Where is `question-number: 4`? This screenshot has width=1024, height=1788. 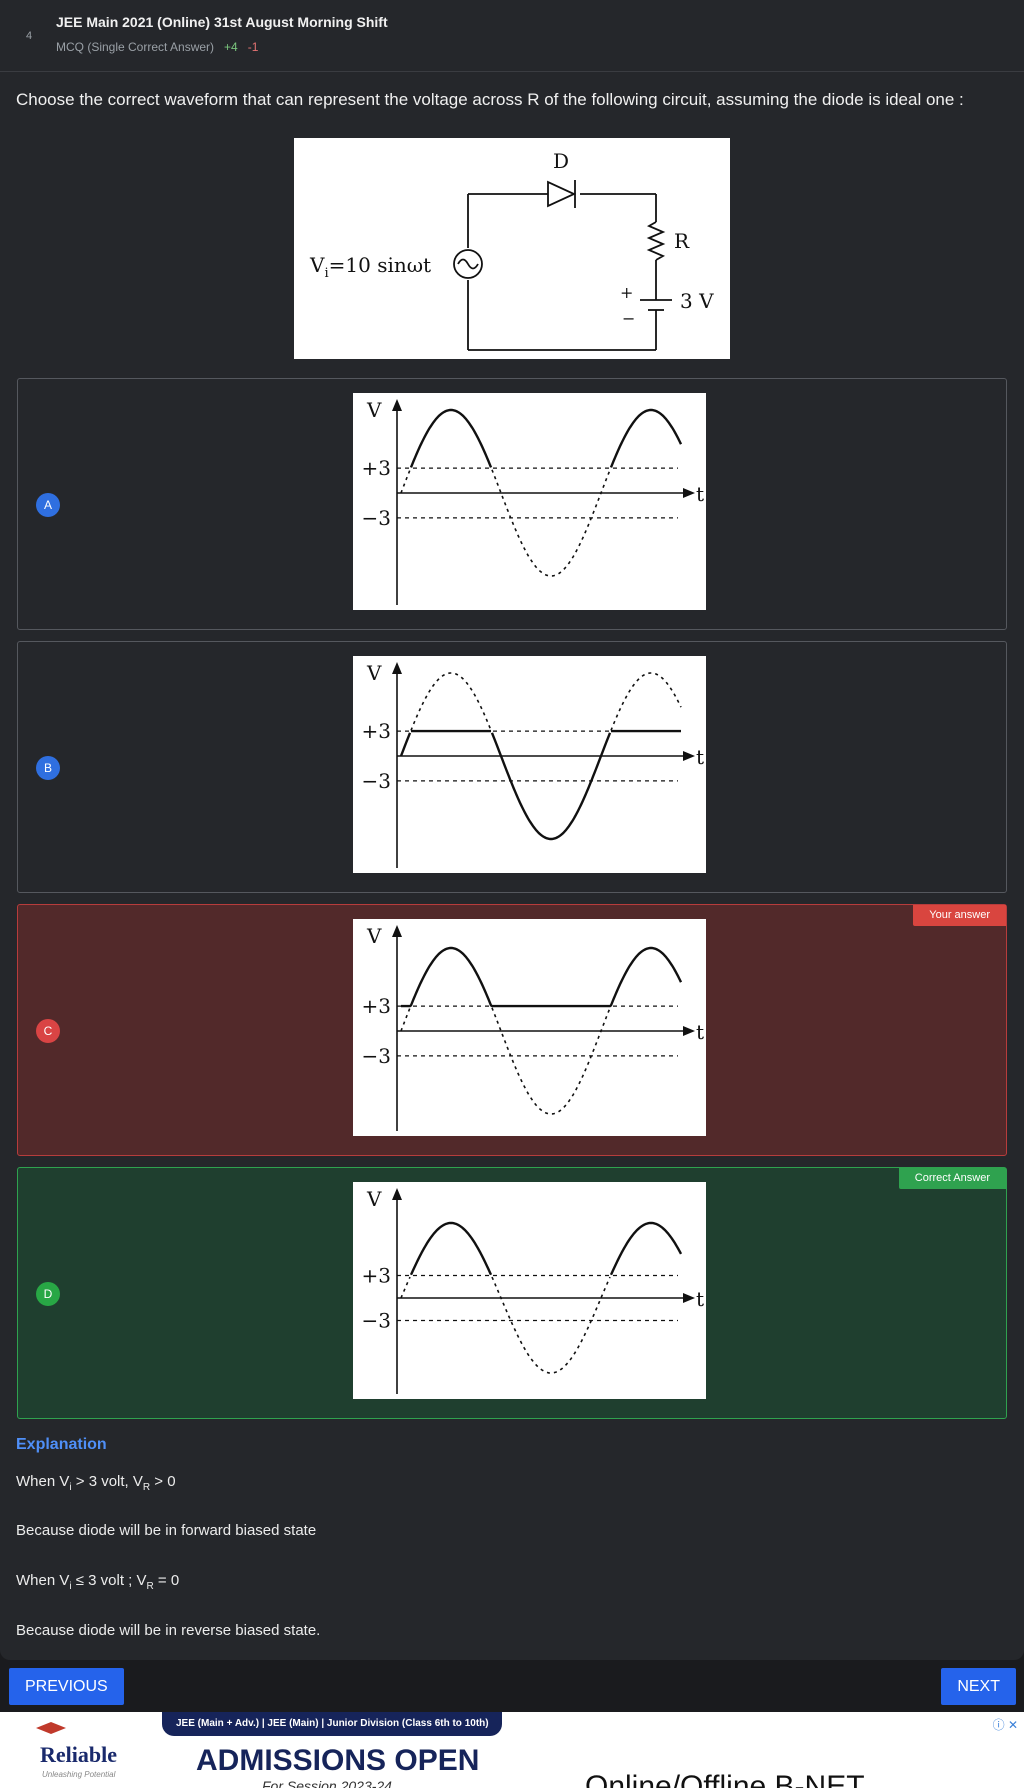 question-number: 4 is located at coordinates (29, 36).